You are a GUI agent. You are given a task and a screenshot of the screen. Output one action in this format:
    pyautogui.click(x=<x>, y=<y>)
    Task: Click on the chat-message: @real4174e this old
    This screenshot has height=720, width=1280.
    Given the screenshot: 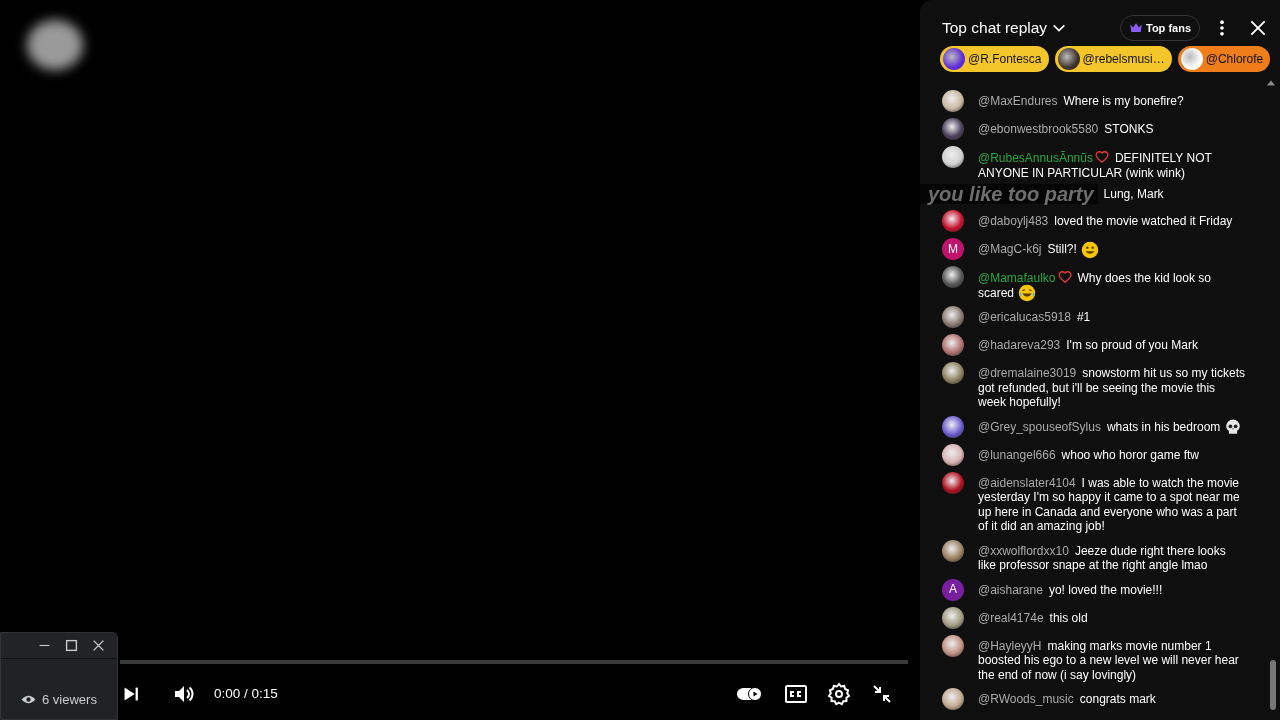 What is the action you would take?
    pyautogui.click(x=1033, y=617)
    